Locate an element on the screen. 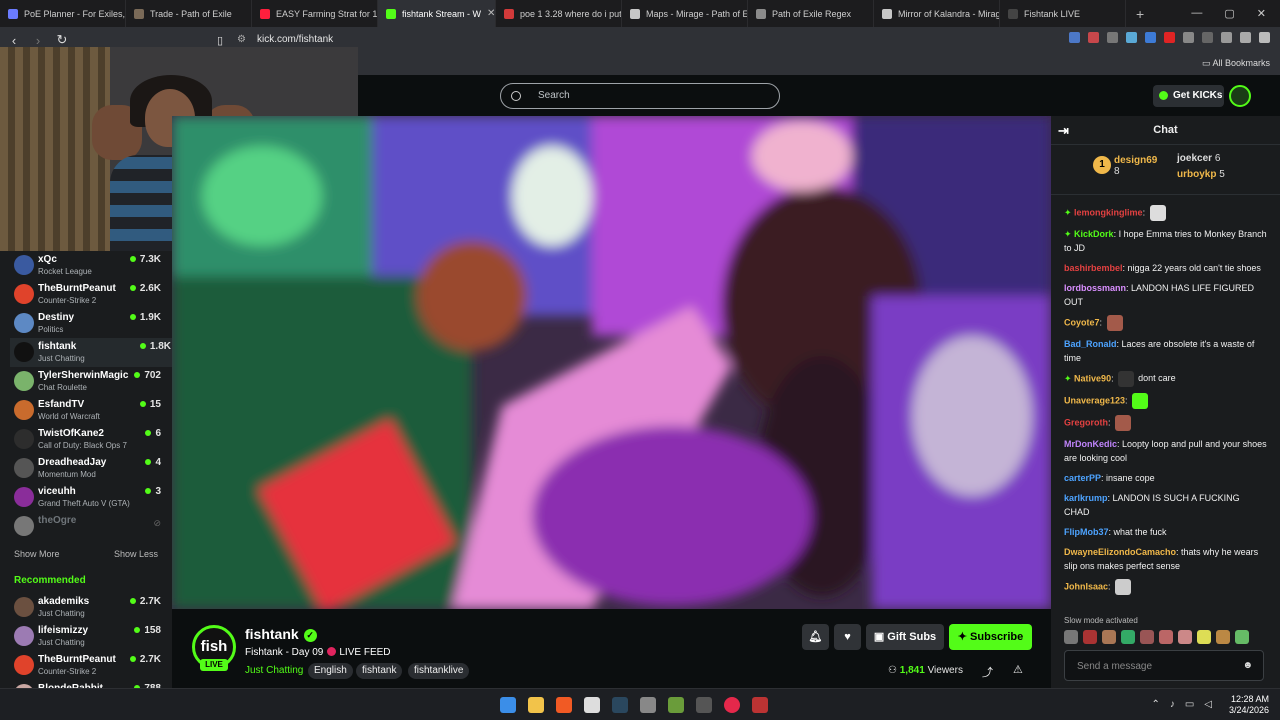 The height and width of the screenshot is (720, 1280). chat-username: JohnIsaac is located at coordinates (1086, 586).